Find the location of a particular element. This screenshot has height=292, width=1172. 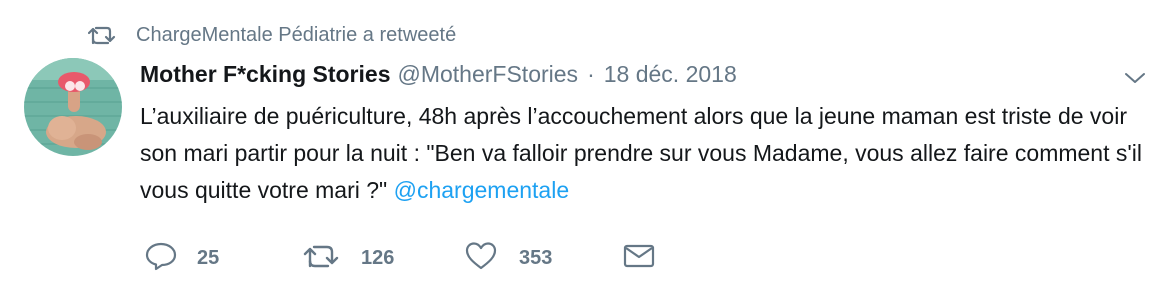

tweet-timestamp: 18 déc. 2018 is located at coordinates (670, 74).